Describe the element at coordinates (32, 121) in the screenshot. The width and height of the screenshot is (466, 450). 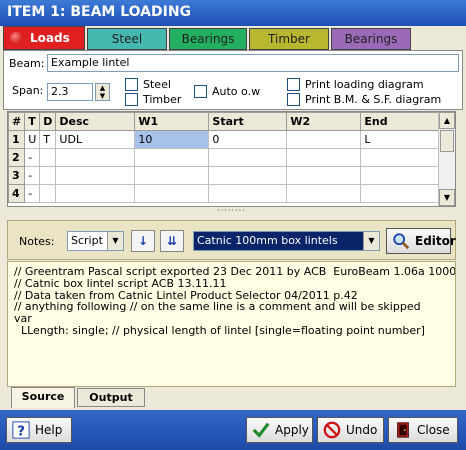
I see `col-header-t: T` at that location.